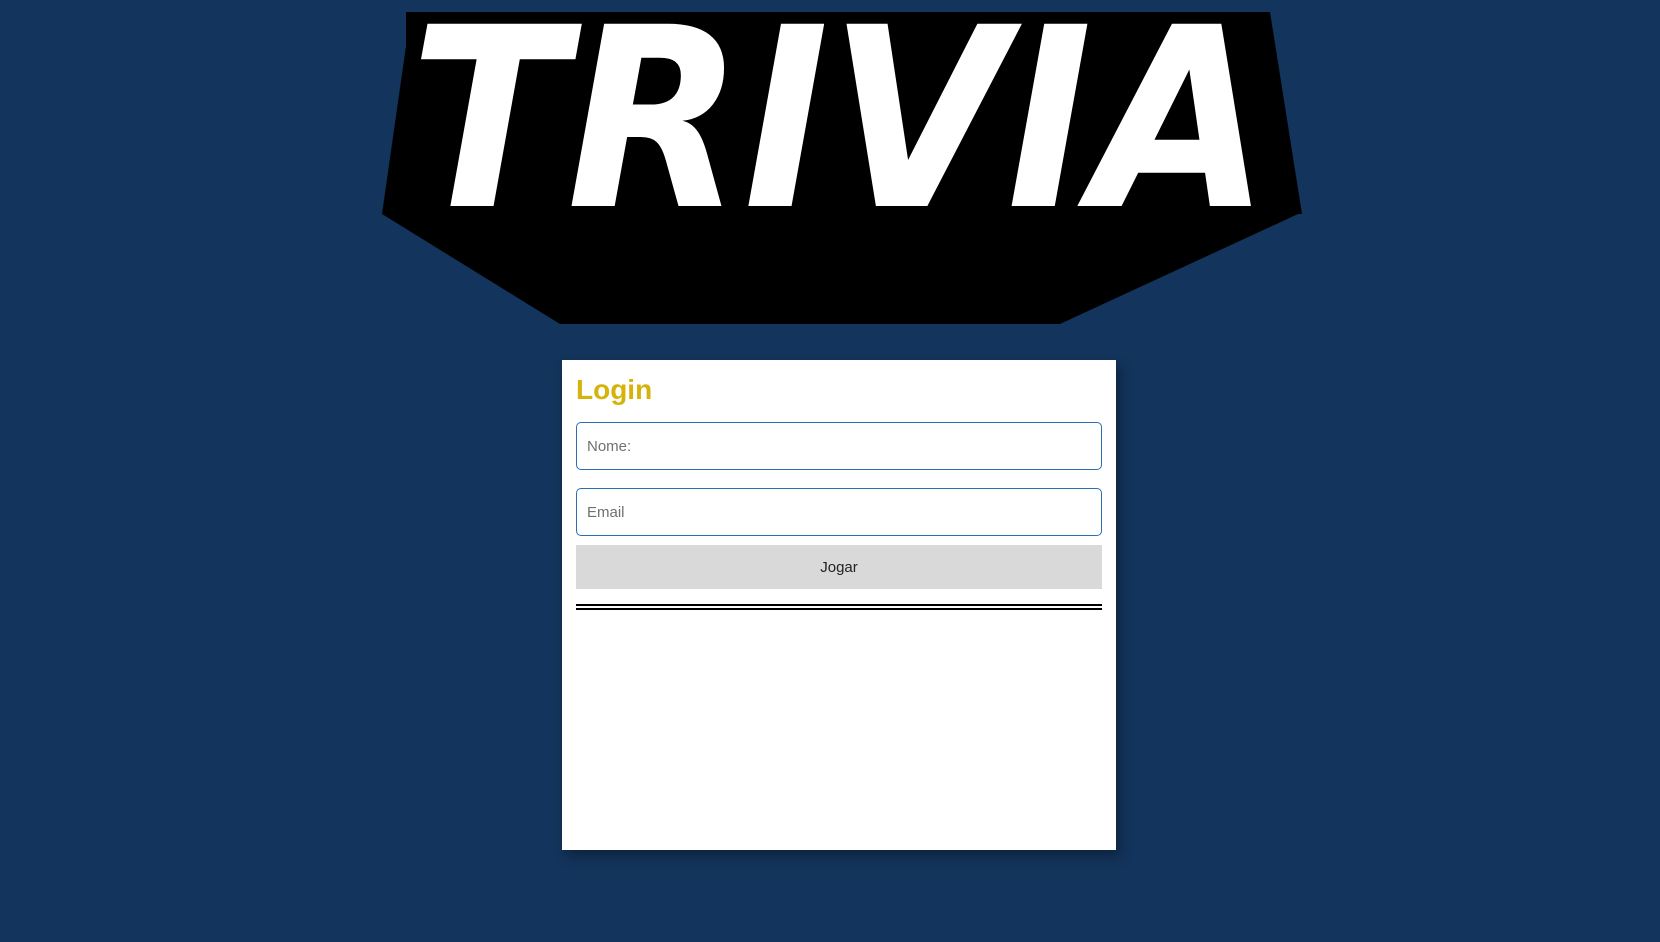 The height and width of the screenshot is (942, 1660). I want to click on login-title: Login, so click(614, 389).